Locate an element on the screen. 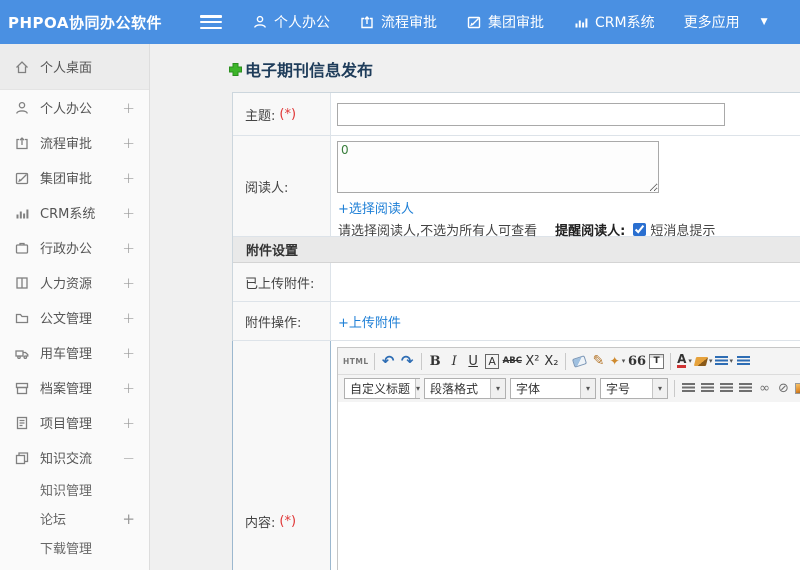 The width and height of the screenshot is (800, 570). attachment-actions-row: 附件操作: +上传附件 is located at coordinates (516, 321).